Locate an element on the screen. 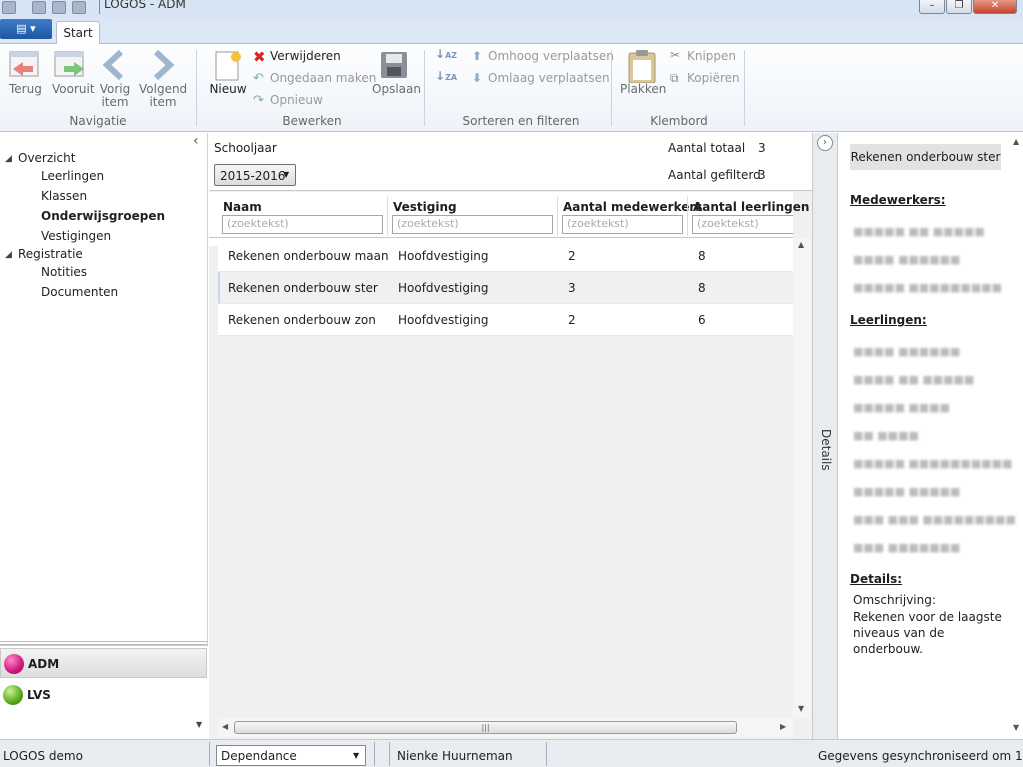 The height and width of the screenshot is (767, 1023). details-toggle-strip: › Details is located at coordinates (825, 436).